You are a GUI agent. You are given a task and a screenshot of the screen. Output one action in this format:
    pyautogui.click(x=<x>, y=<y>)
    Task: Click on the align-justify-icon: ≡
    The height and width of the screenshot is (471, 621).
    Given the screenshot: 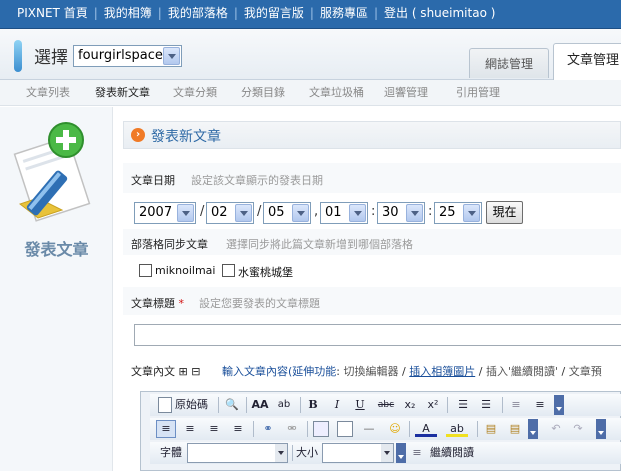 What is the action you would take?
    pyautogui.click(x=238, y=429)
    